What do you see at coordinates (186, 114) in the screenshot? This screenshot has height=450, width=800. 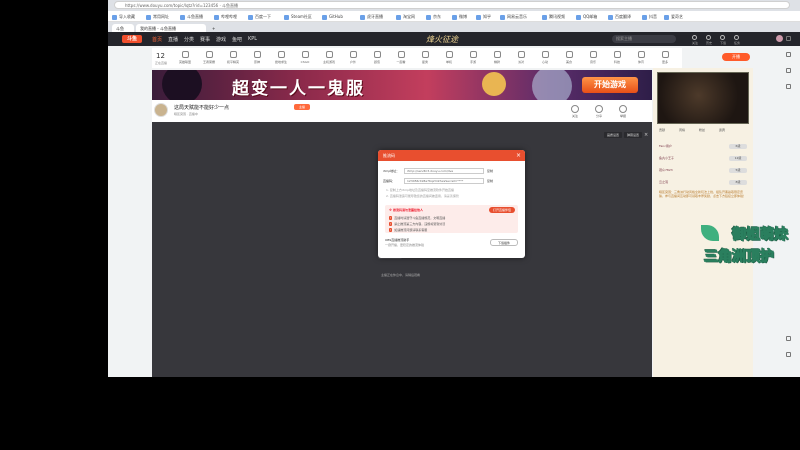 I see `room-meta: 暗区突围 · 直播中` at bounding box center [186, 114].